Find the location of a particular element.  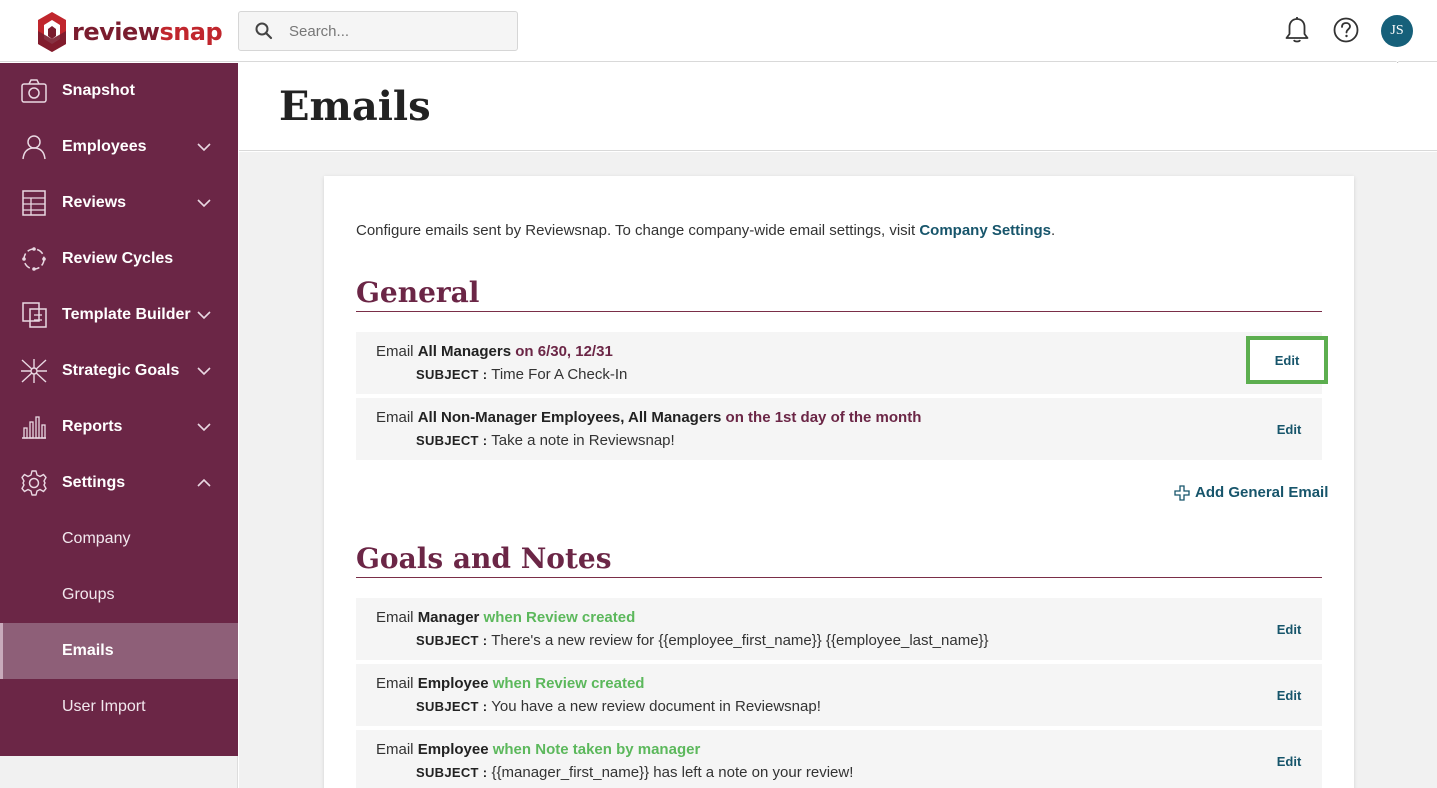

reviewsnap-logo-icon is located at coordinates (52, 32).